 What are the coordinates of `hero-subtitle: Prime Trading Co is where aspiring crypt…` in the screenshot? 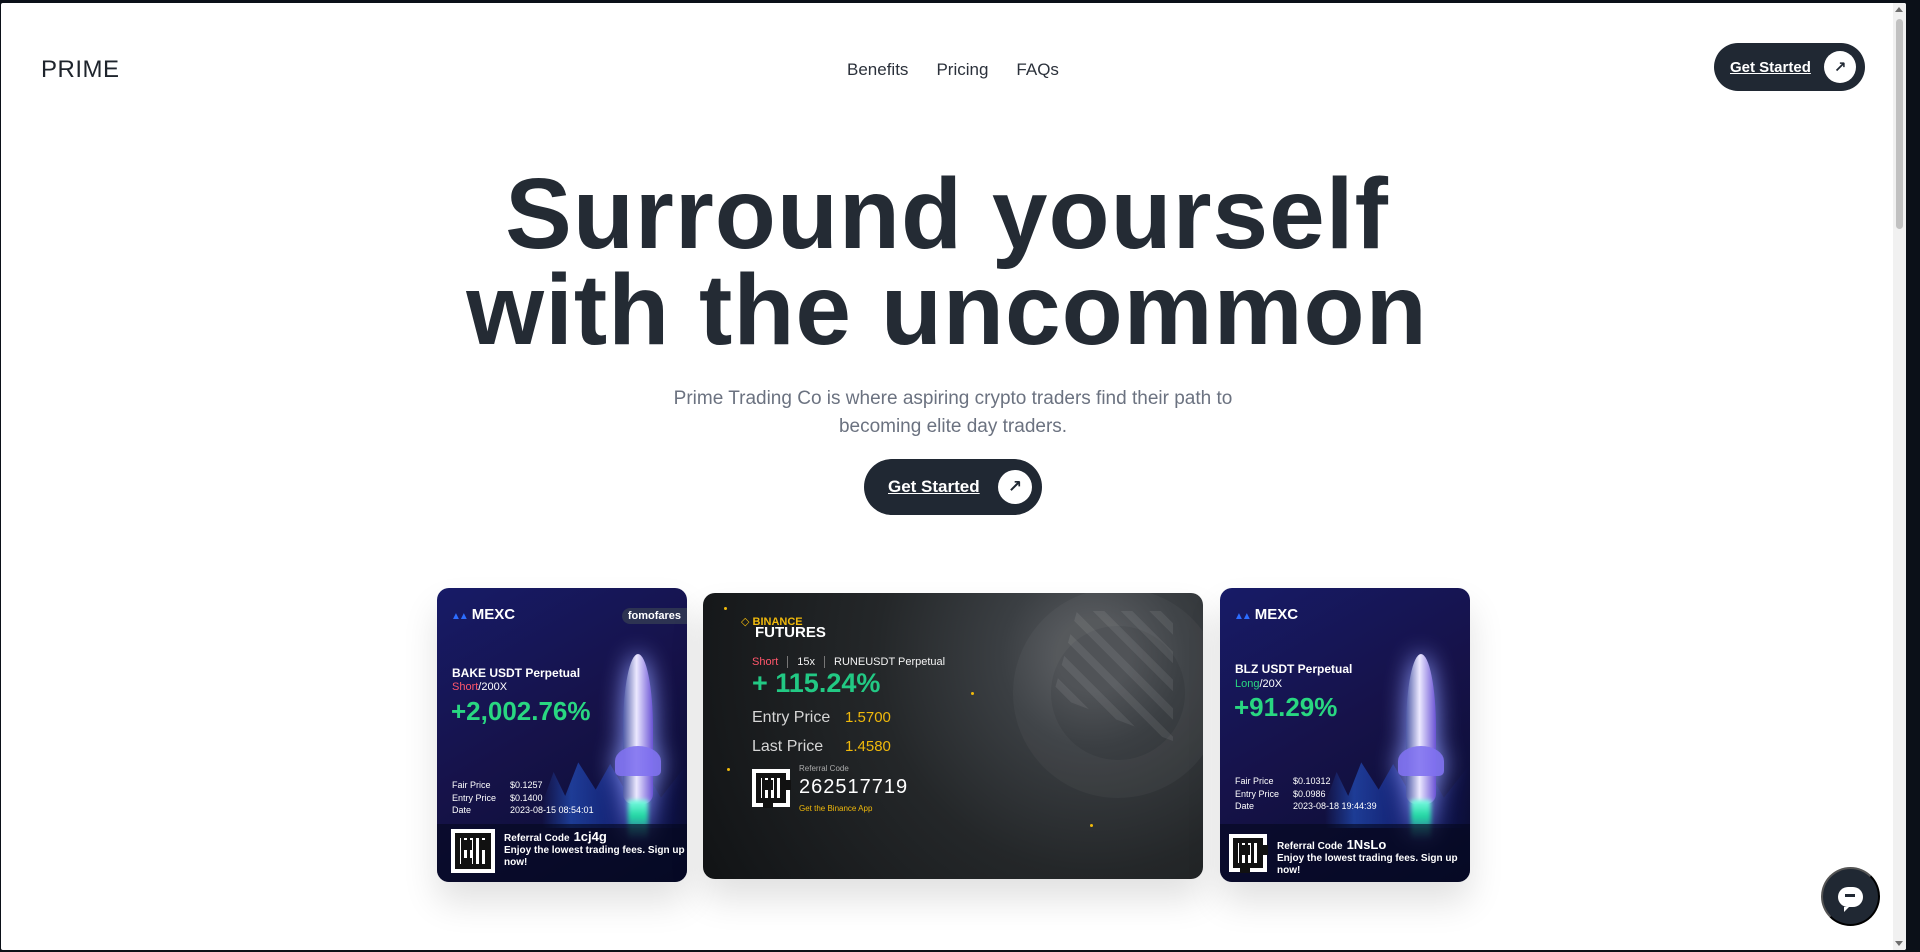 It's located at (953, 412).